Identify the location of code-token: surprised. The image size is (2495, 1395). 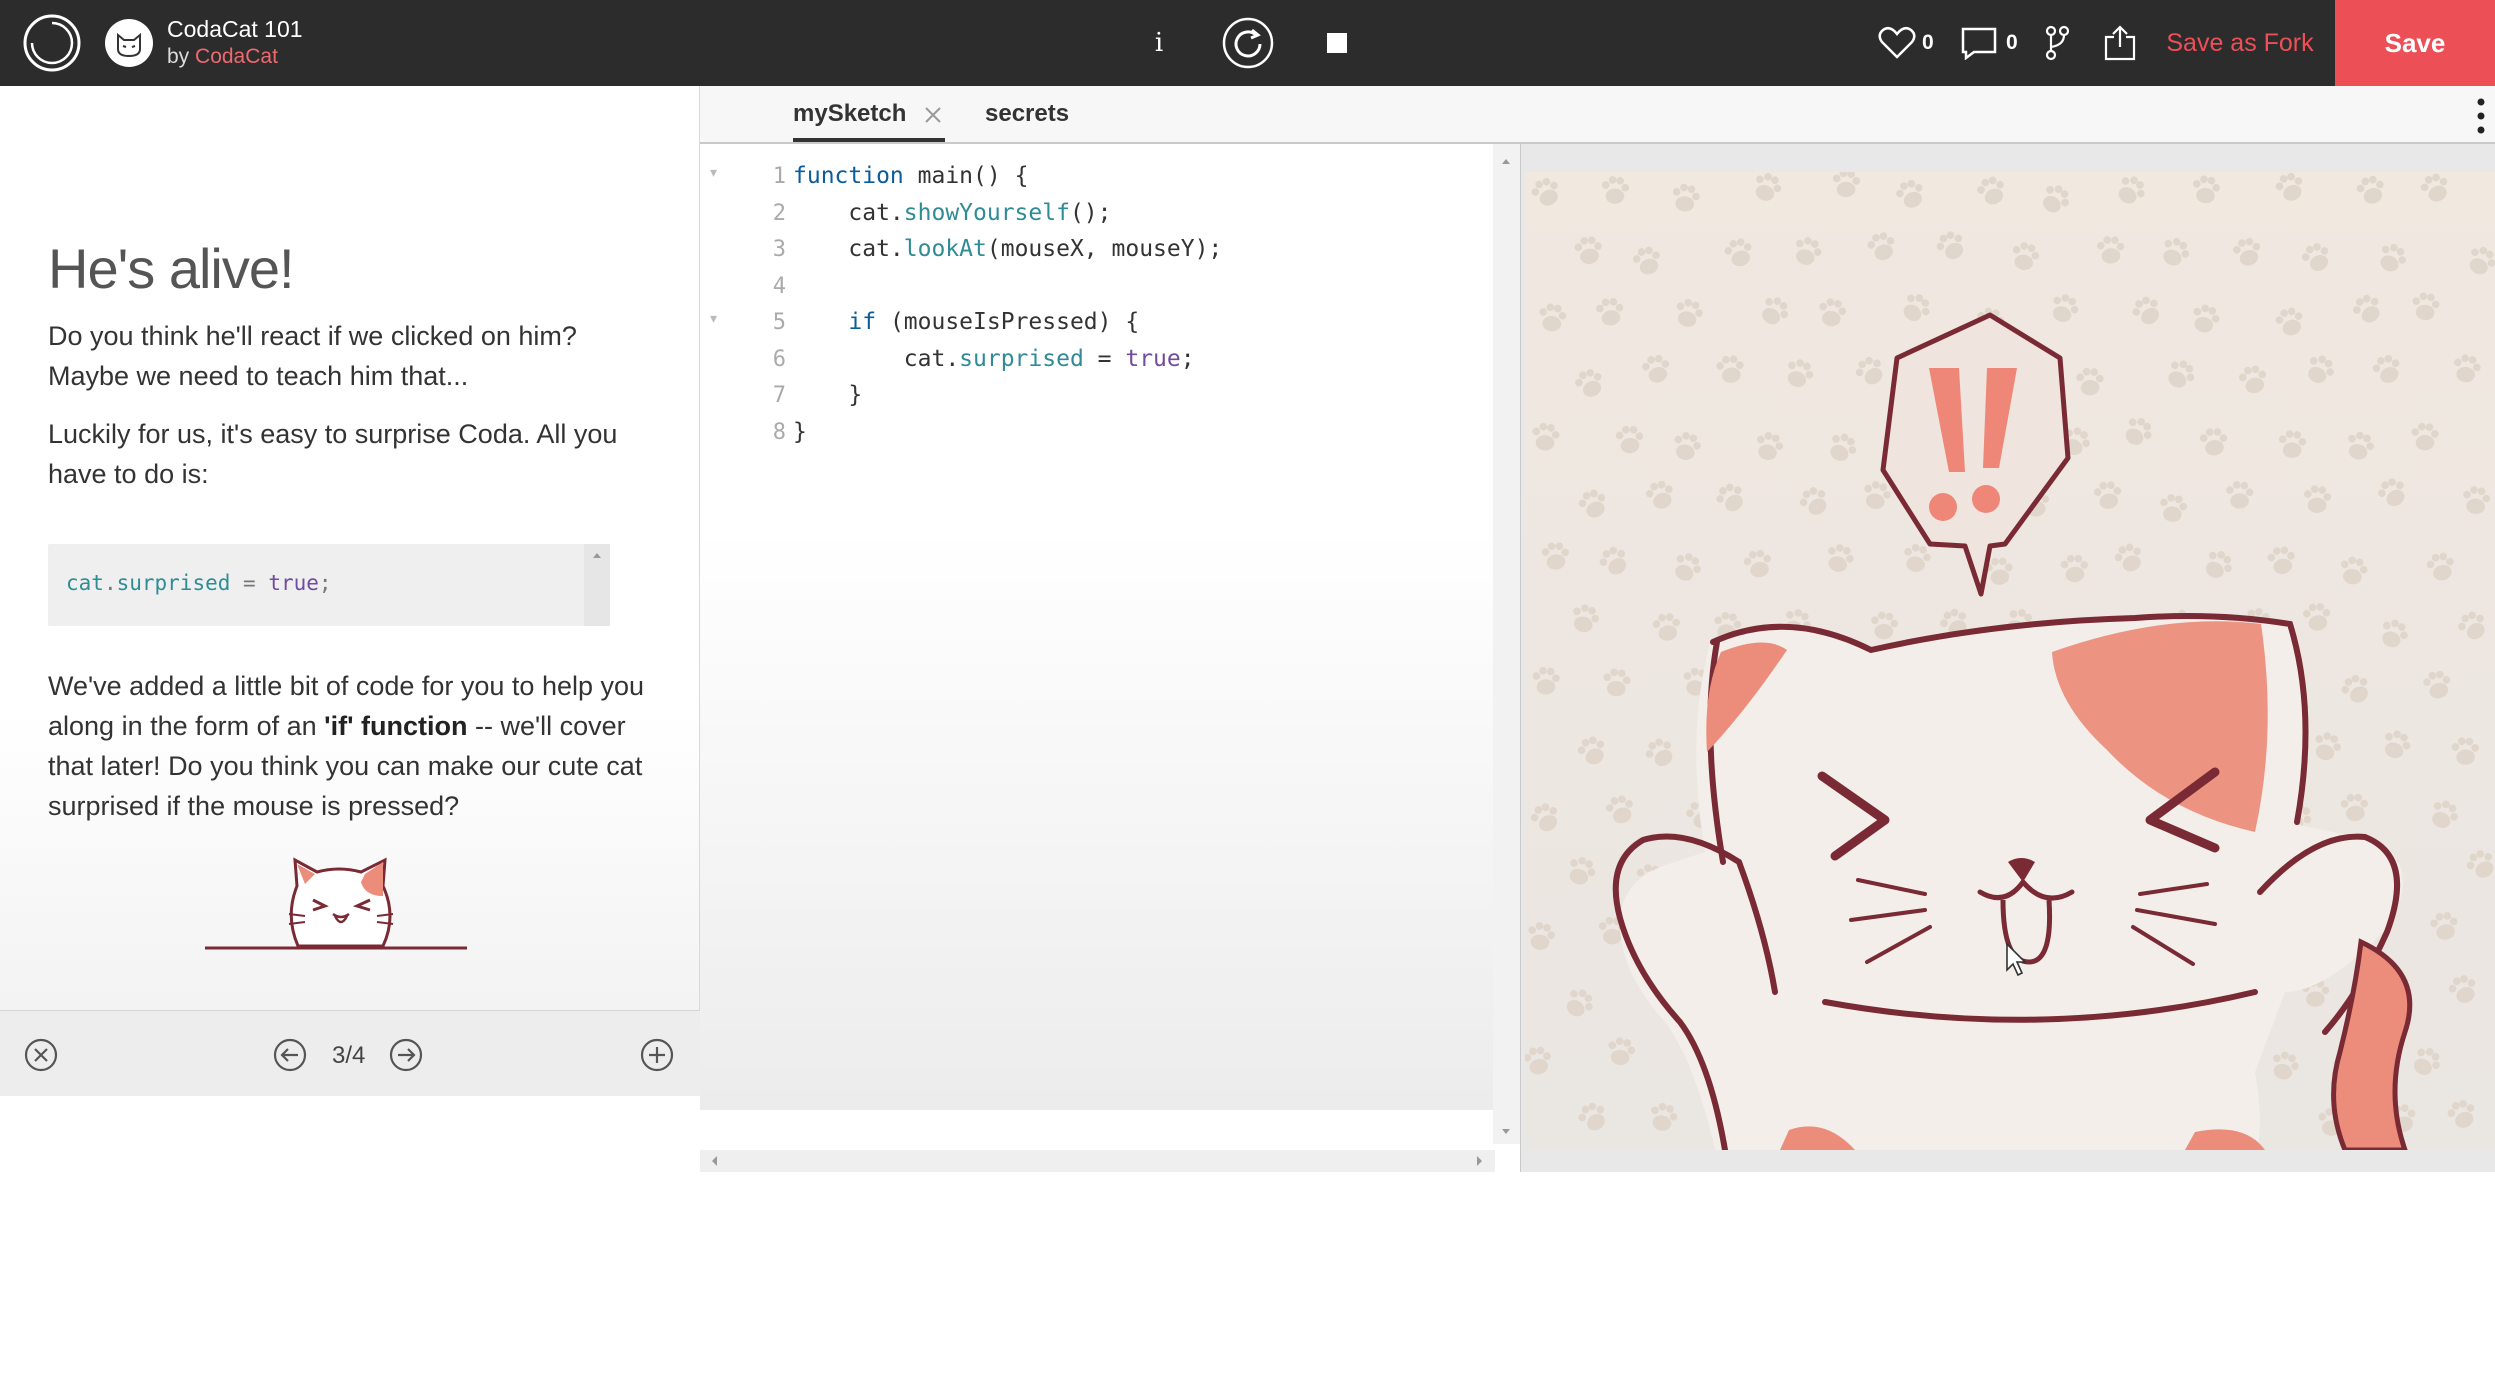
(1021, 358).